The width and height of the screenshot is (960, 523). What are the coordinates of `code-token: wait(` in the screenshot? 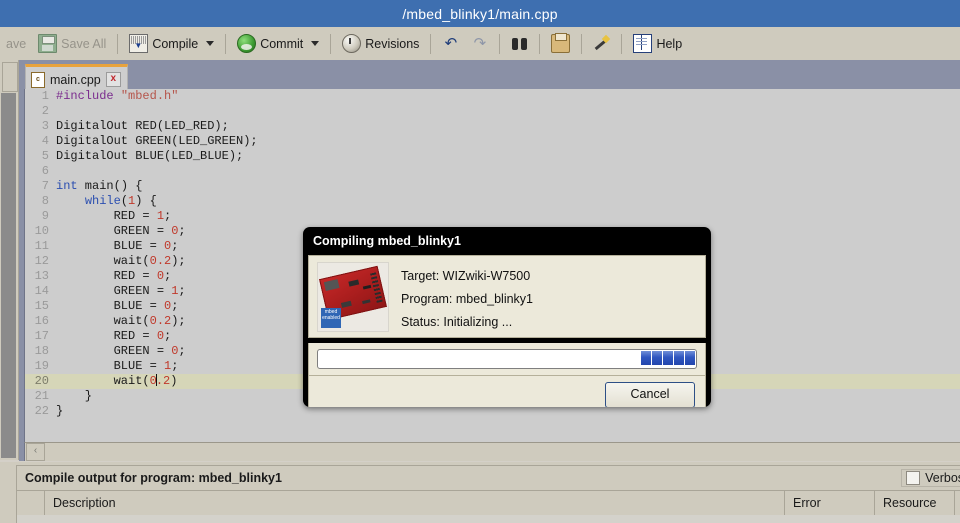 It's located at (103, 261).